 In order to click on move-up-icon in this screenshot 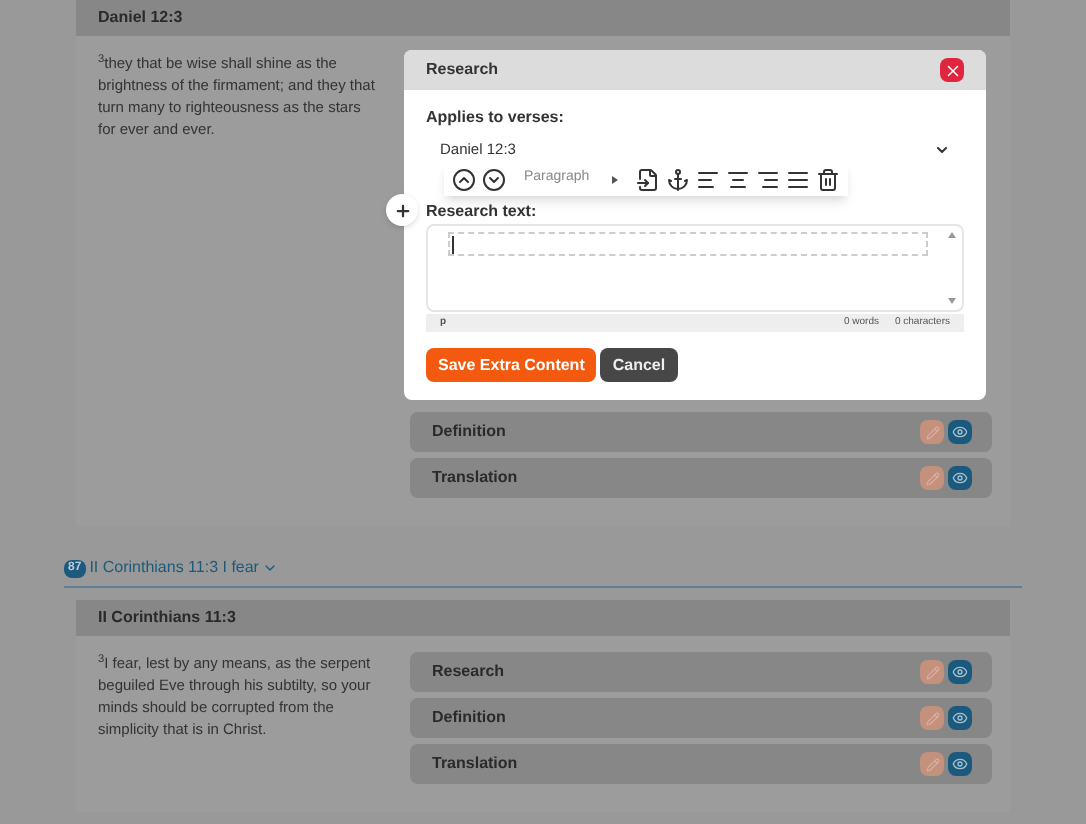, I will do `click(464, 179)`.